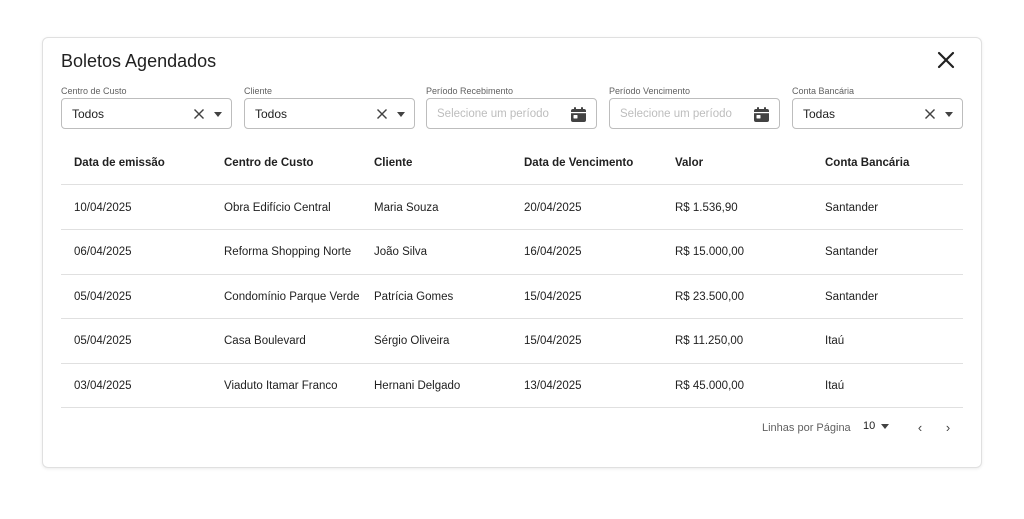 This screenshot has width=1024, height=519. Describe the element at coordinates (401, 114) in the screenshot. I see `client-chevron-down-icon` at that location.